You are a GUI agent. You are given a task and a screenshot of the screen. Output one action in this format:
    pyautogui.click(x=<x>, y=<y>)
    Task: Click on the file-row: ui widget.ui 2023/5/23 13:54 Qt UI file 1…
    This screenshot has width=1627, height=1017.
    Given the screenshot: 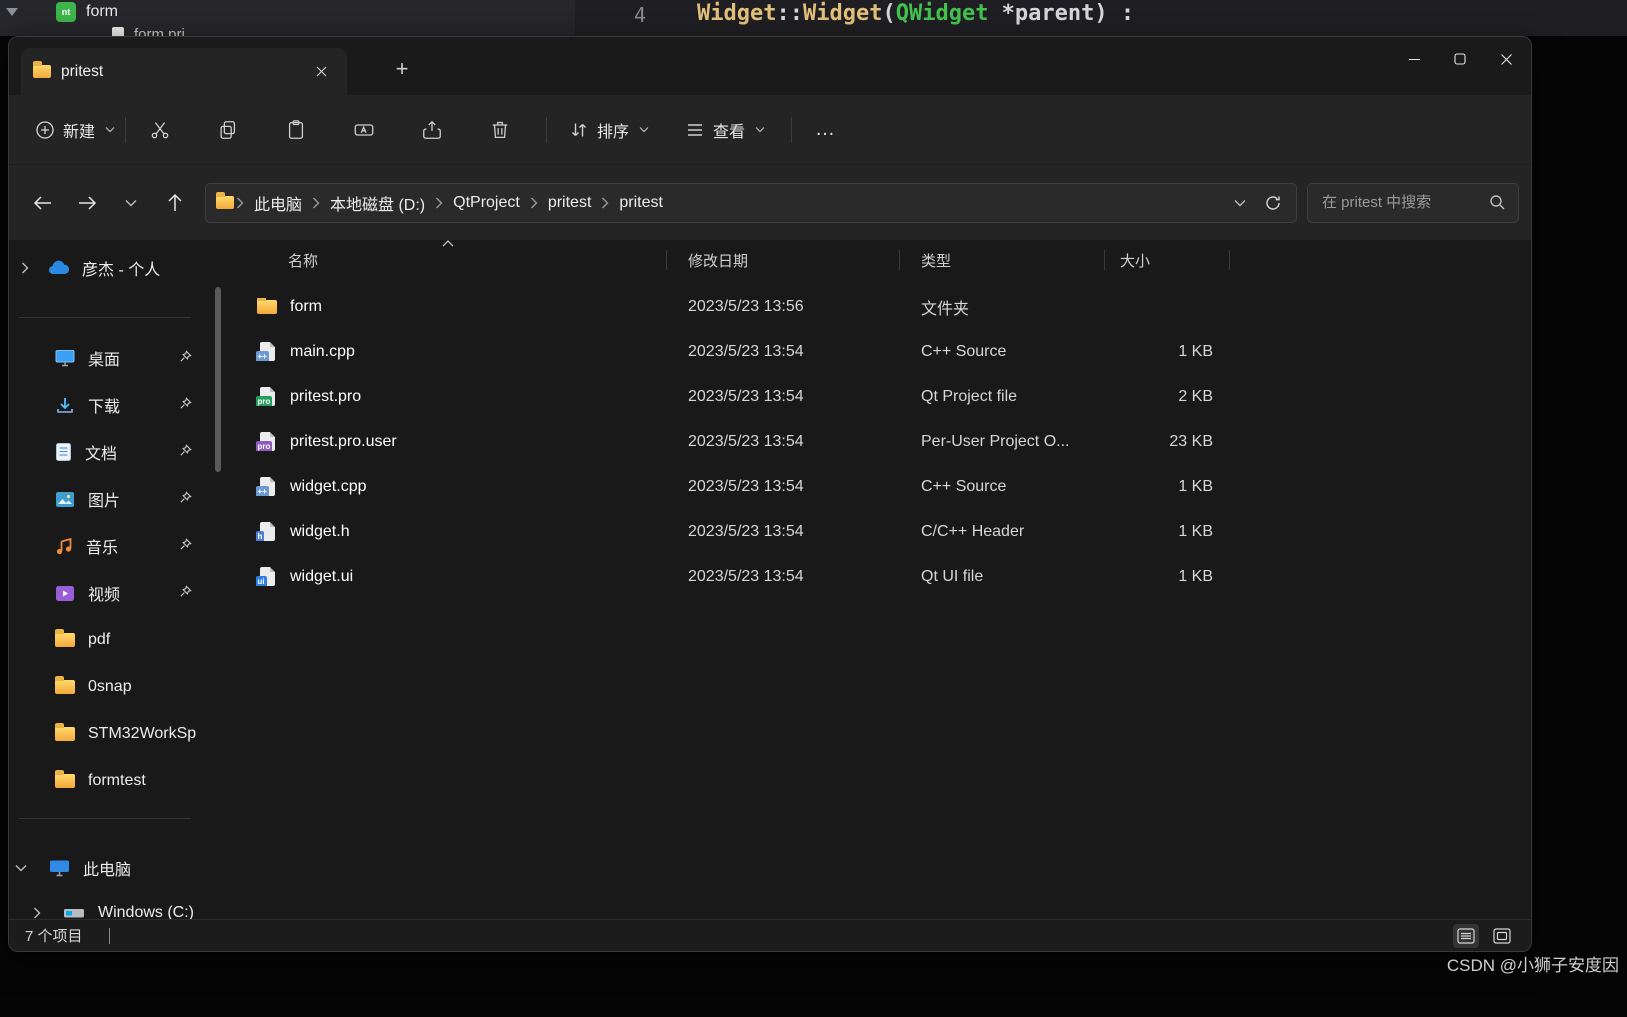 What is the action you would take?
    pyautogui.click(x=882, y=576)
    